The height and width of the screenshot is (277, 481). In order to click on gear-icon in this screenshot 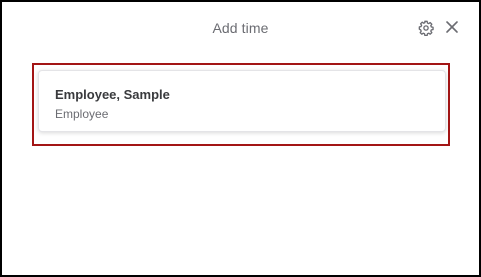, I will do `click(426, 28)`.